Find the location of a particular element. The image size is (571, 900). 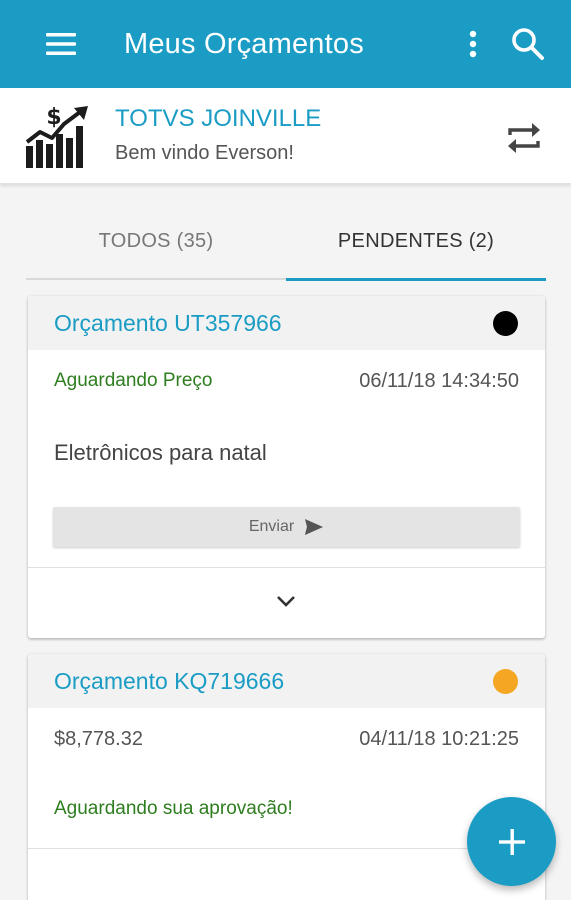

more-vert-icon is located at coordinates (473, 44).